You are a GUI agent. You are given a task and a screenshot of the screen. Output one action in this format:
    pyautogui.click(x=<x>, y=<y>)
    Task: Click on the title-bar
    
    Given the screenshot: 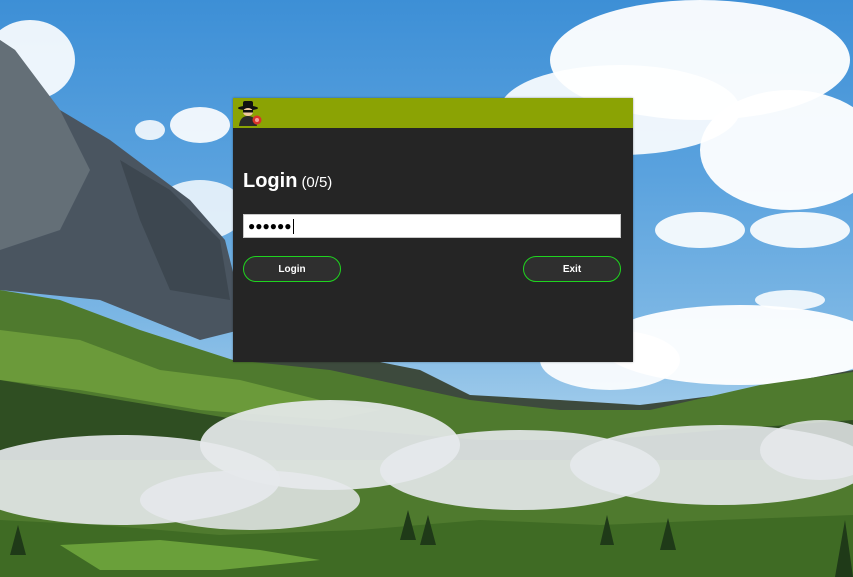 What is the action you would take?
    pyautogui.click(x=433, y=113)
    